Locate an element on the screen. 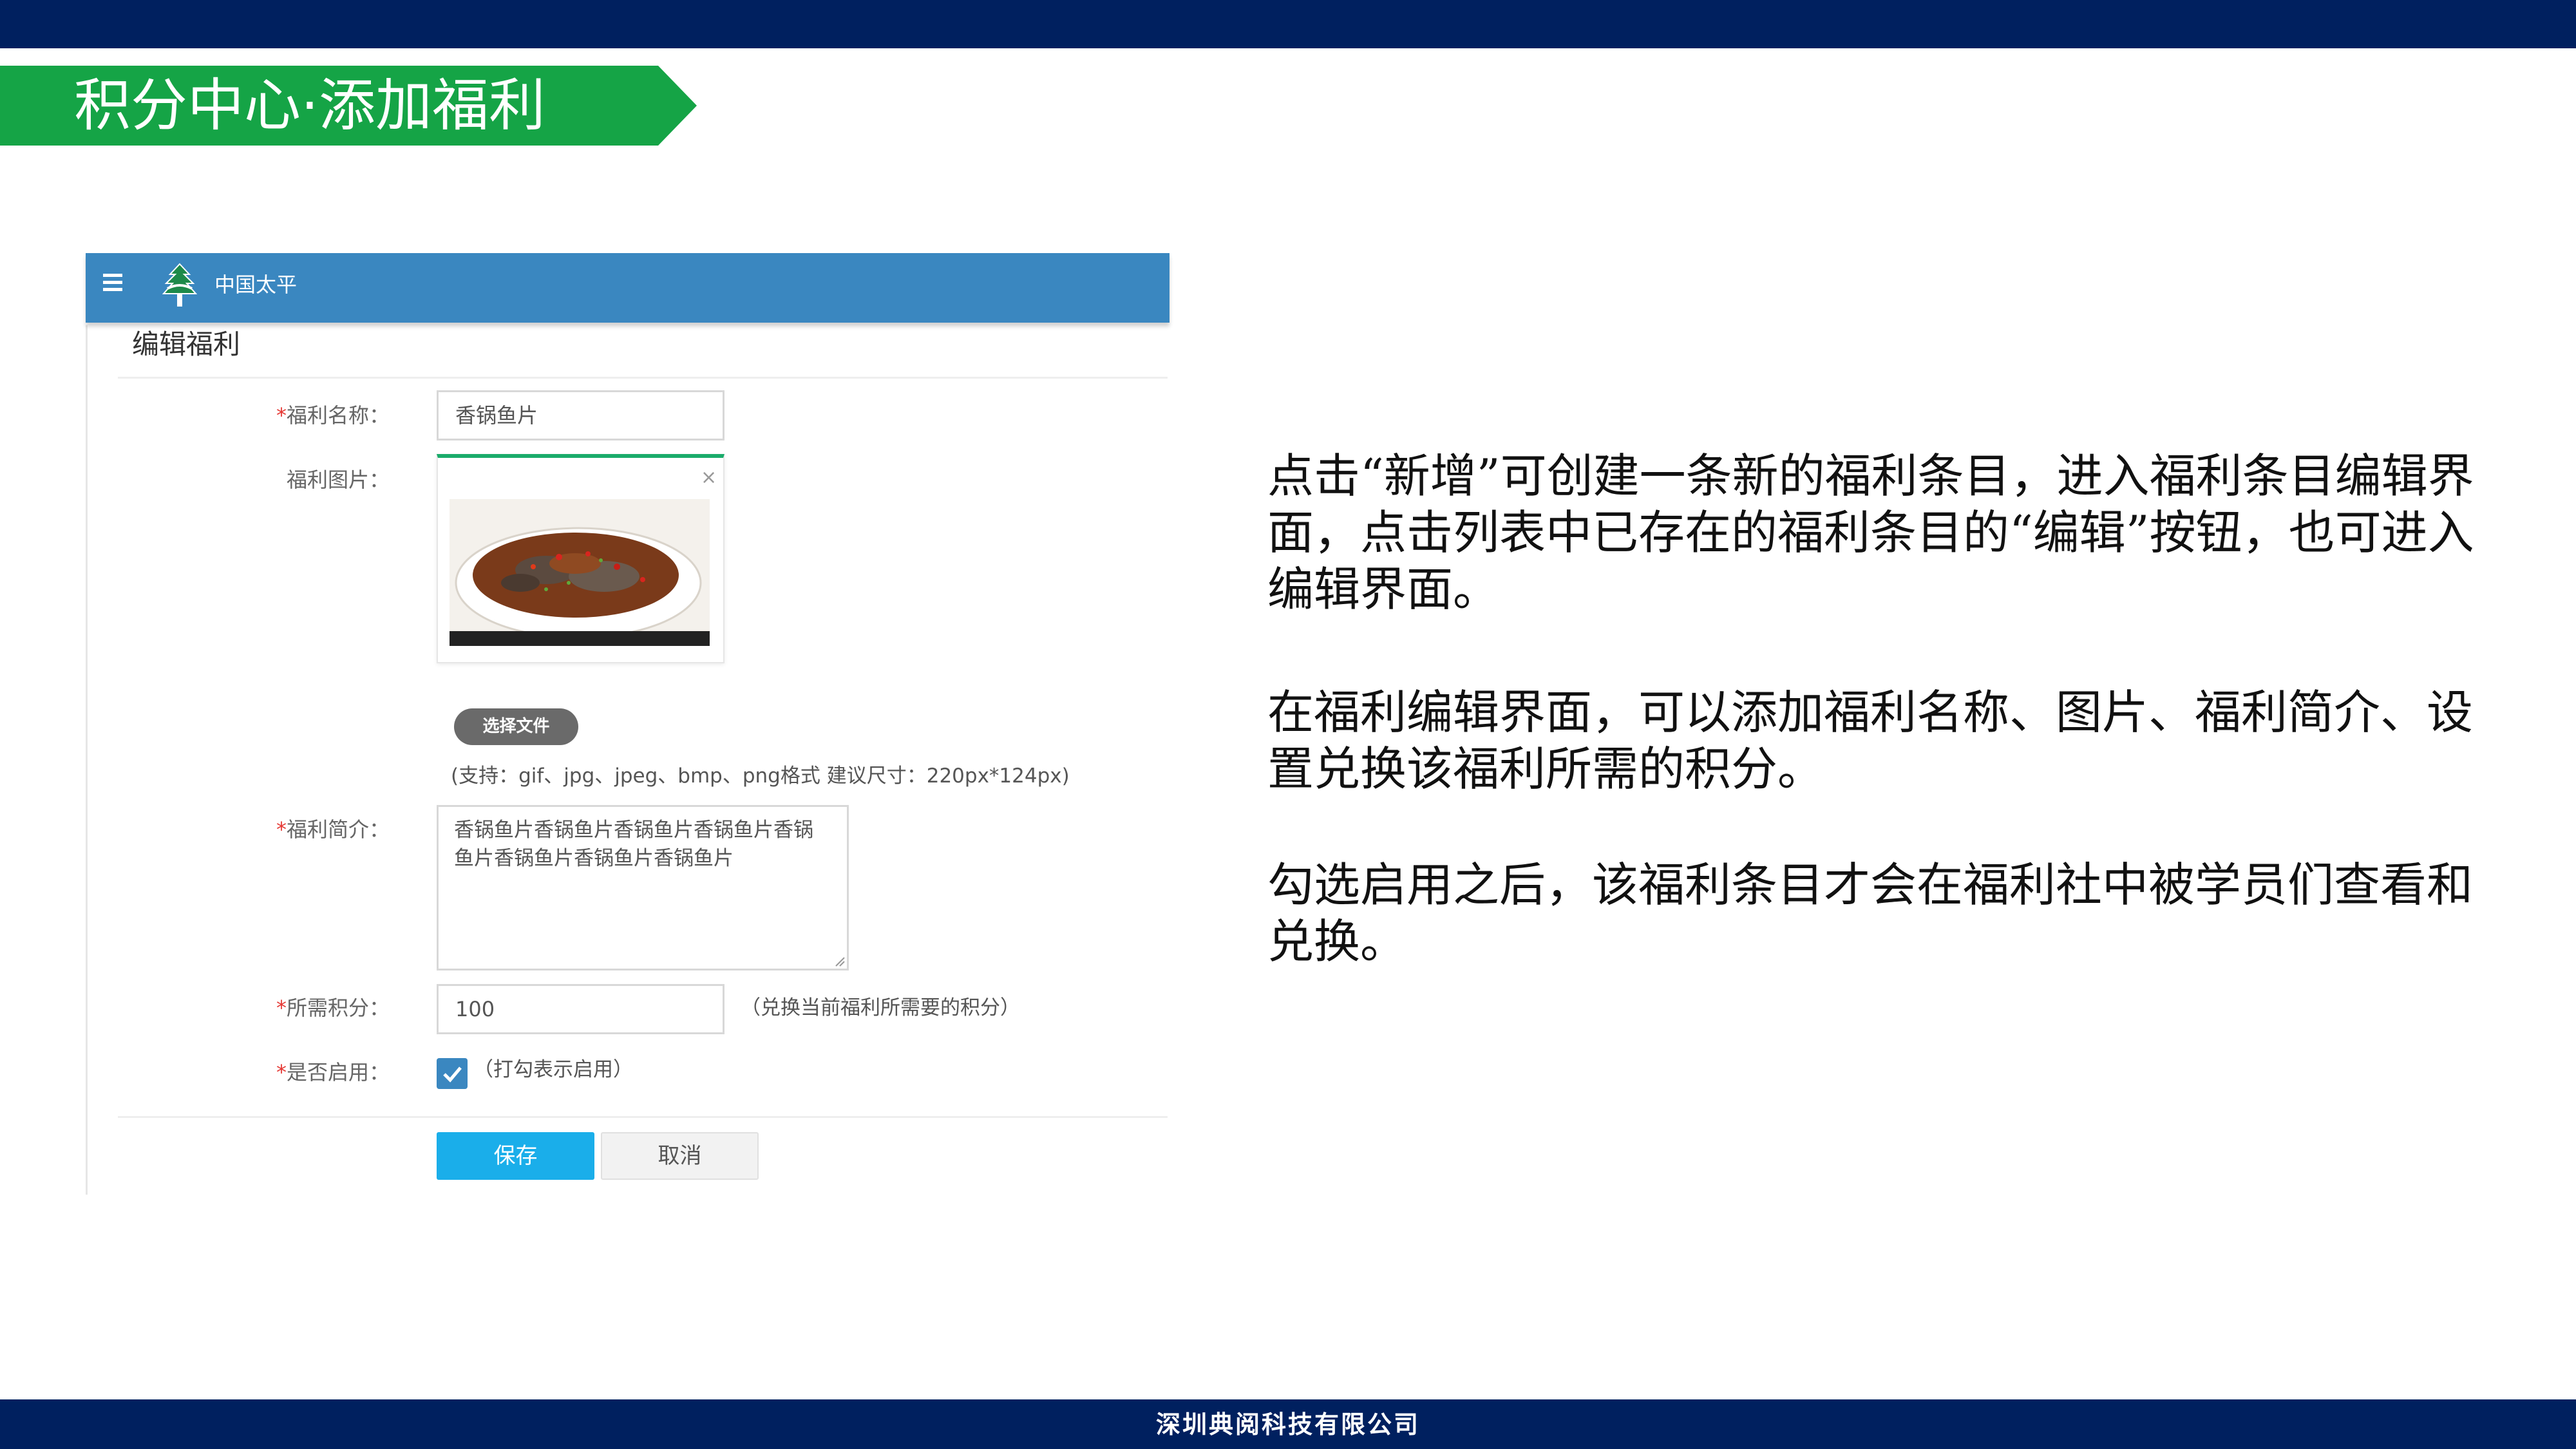  image-label: 福利图片： is located at coordinates (338, 480).